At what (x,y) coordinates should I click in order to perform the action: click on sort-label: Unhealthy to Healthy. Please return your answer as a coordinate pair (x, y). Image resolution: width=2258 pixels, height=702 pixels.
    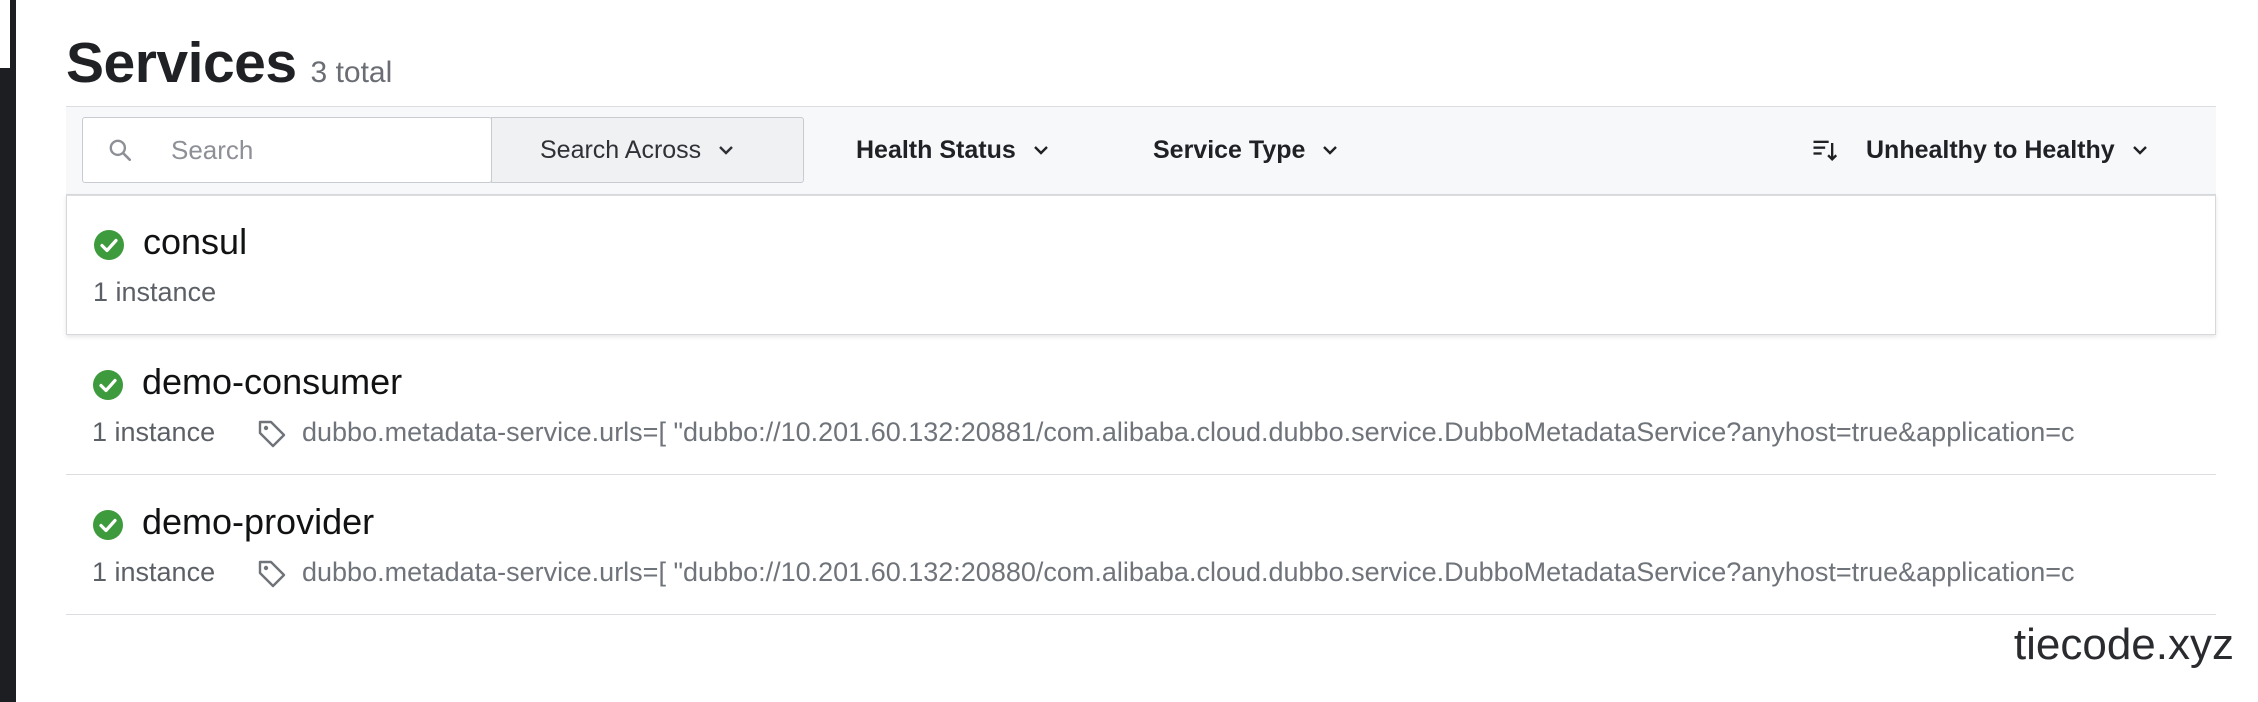
    Looking at the image, I should click on (1990, 149).